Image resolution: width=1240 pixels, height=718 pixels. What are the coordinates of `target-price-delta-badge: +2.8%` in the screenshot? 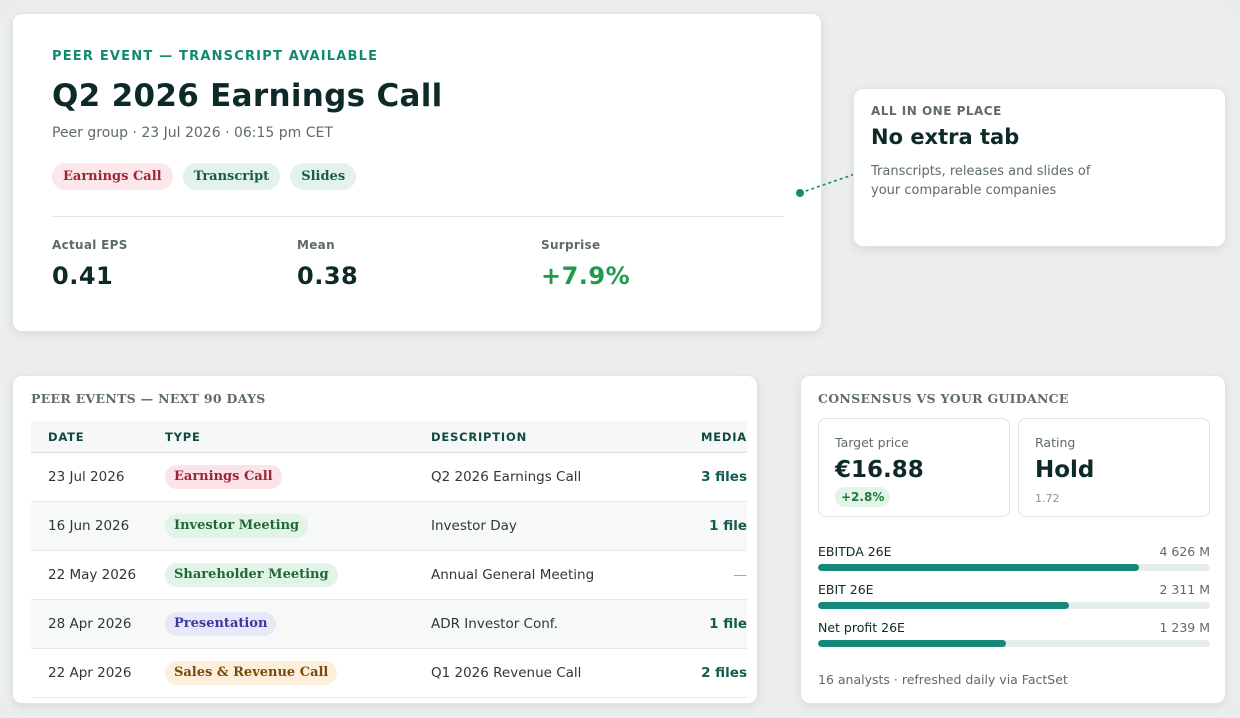 It's located at (863, 497).